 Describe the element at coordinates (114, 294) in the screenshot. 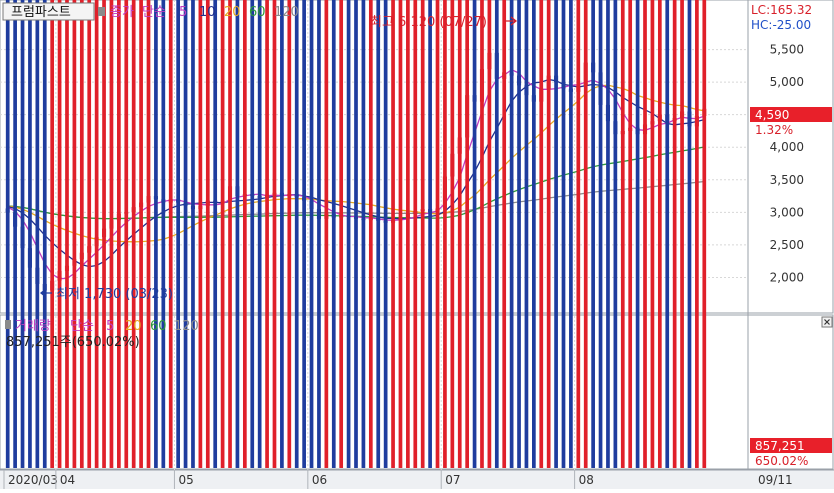

I see `low-annotation: 최저 1,730 (03/23)` at that location.